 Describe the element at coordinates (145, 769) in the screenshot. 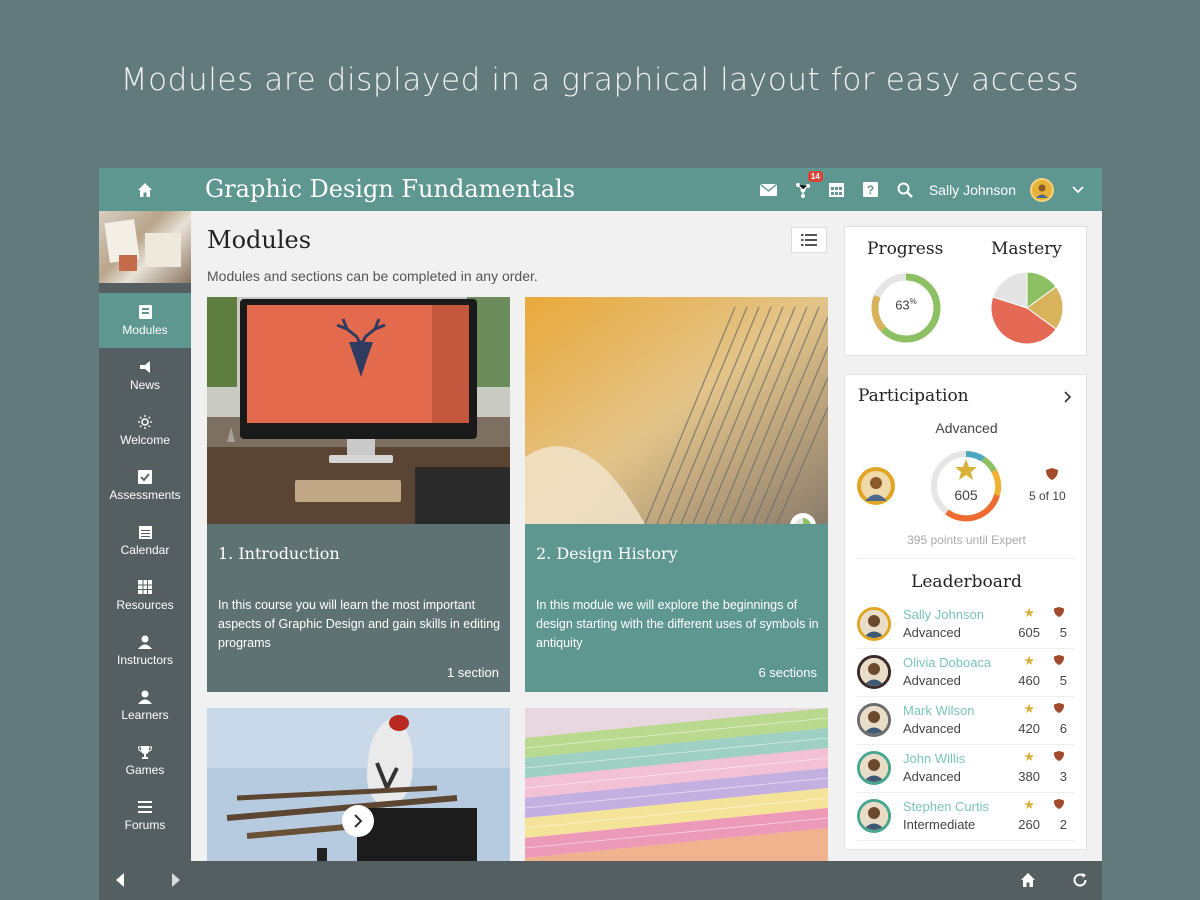

I see `sidebar-item-label: Games` at that location.